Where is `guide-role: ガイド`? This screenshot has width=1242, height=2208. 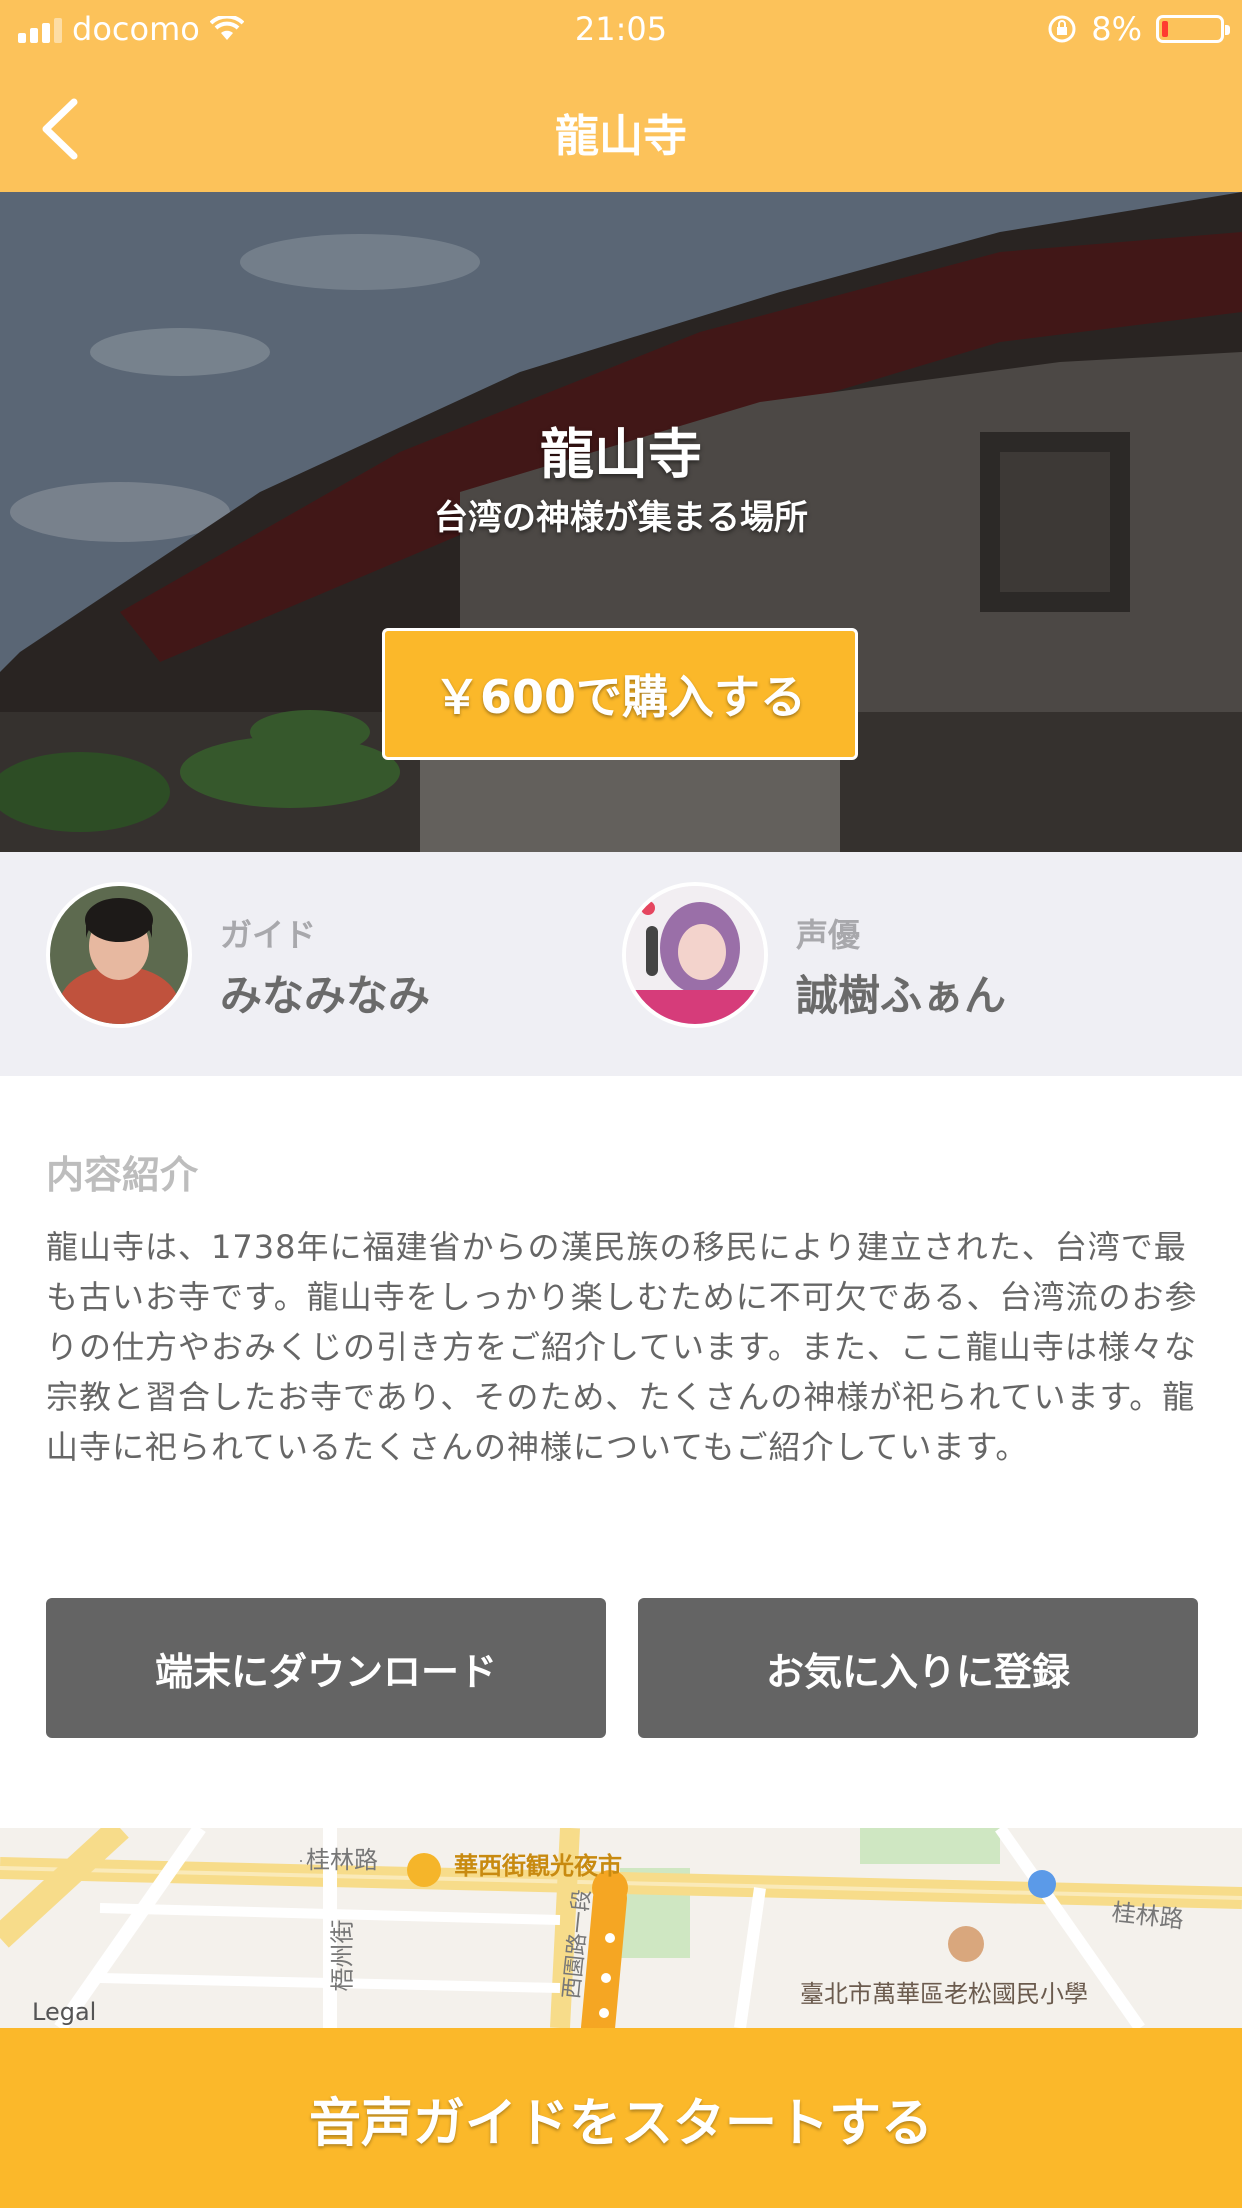
guide-role: ガイド is located at coordinates (268, 935).